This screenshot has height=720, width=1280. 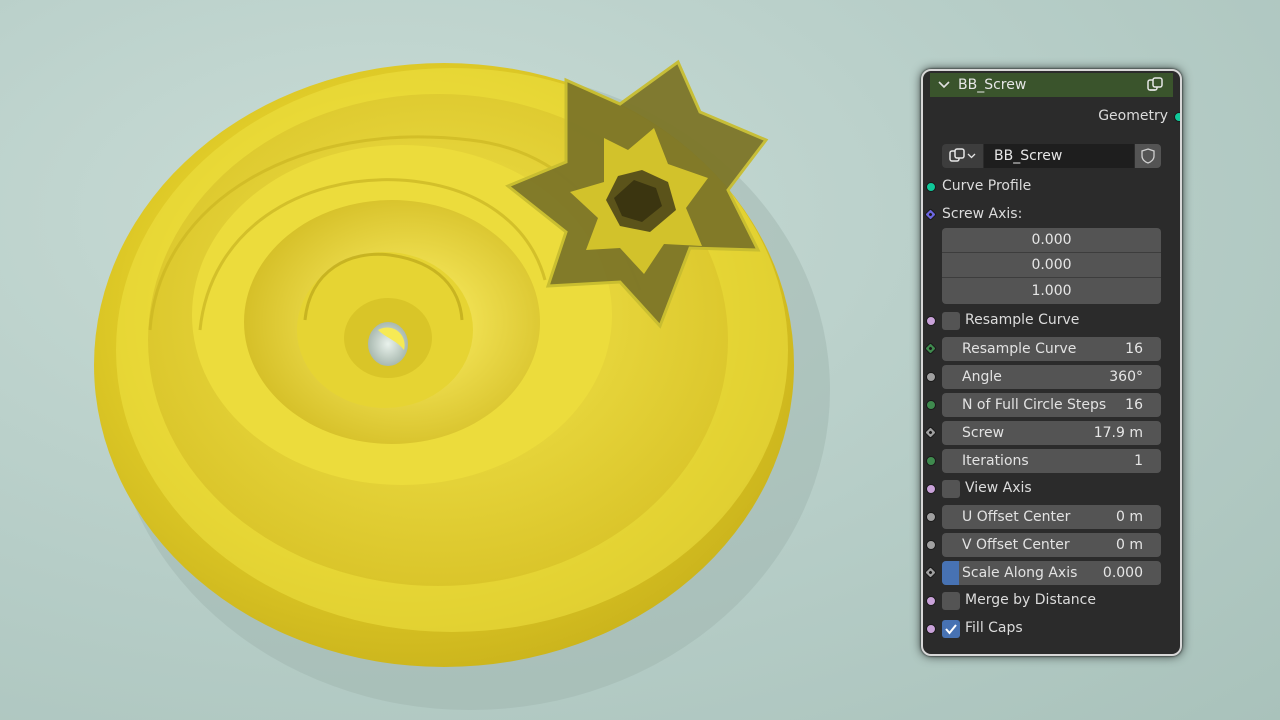 What do you see at coordinates (931, 187) in the screenshot?
I see `curve-profile-socket` at bounding box center [931, 187].